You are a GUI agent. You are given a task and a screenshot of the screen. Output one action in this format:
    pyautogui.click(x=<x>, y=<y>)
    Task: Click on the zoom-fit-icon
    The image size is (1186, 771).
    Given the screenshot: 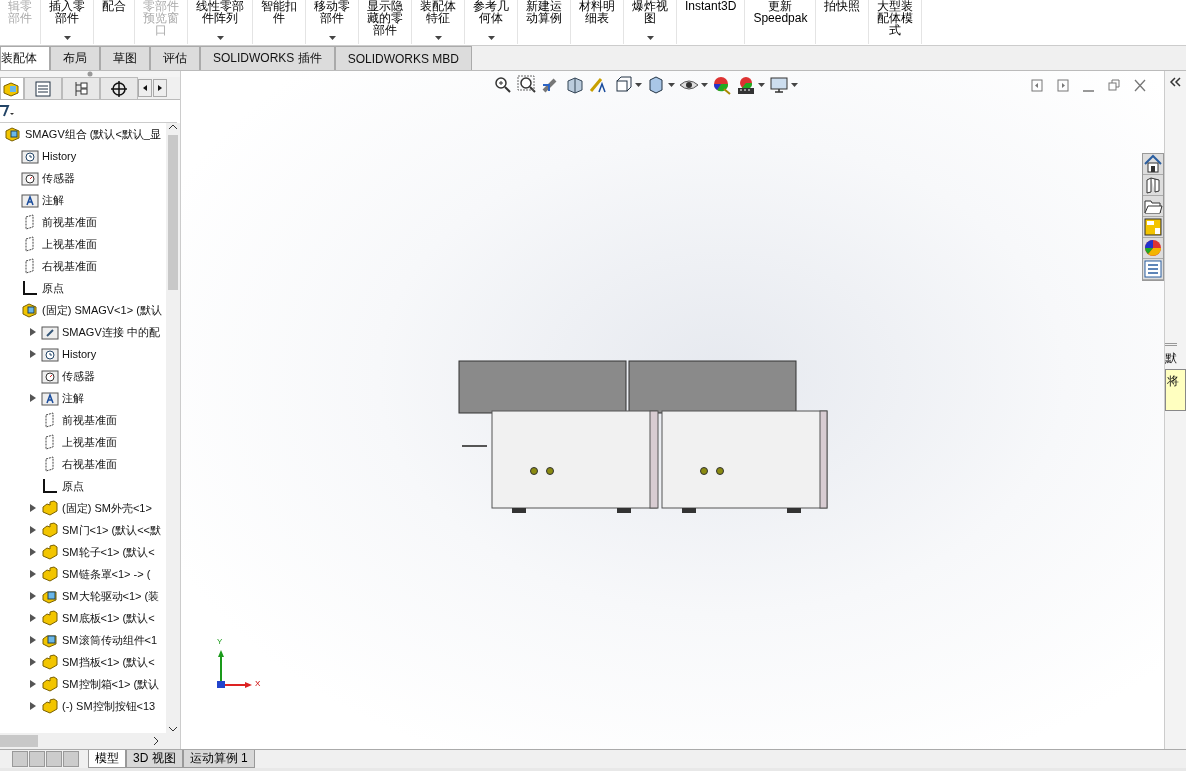 What is the action you would take?
    pyautogui.click(x=503, y=85)
    